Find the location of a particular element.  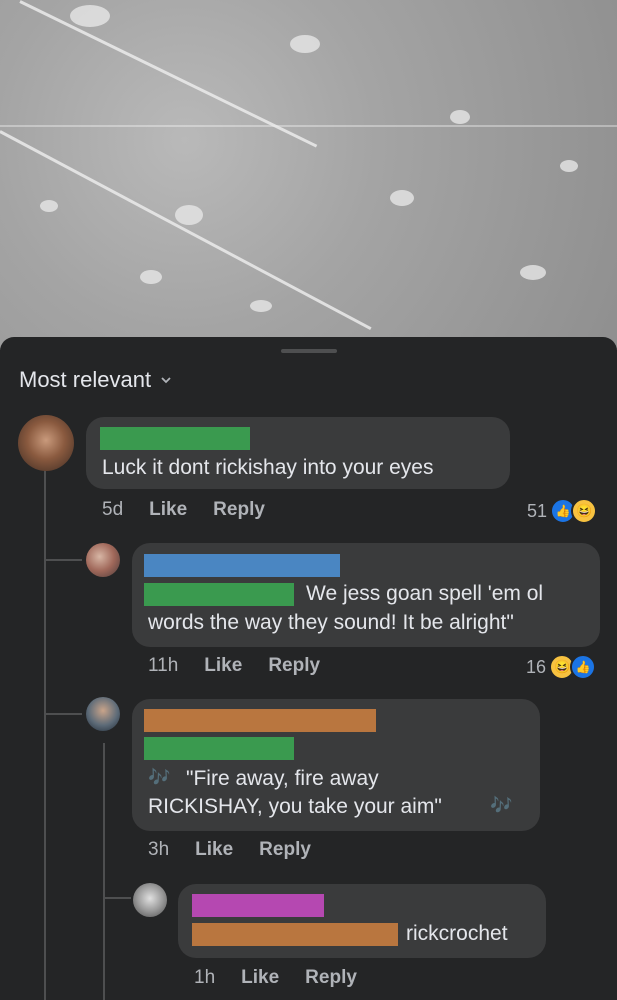

reaction-summary: 51 👍 😆 is located at coordinates (562, 511).